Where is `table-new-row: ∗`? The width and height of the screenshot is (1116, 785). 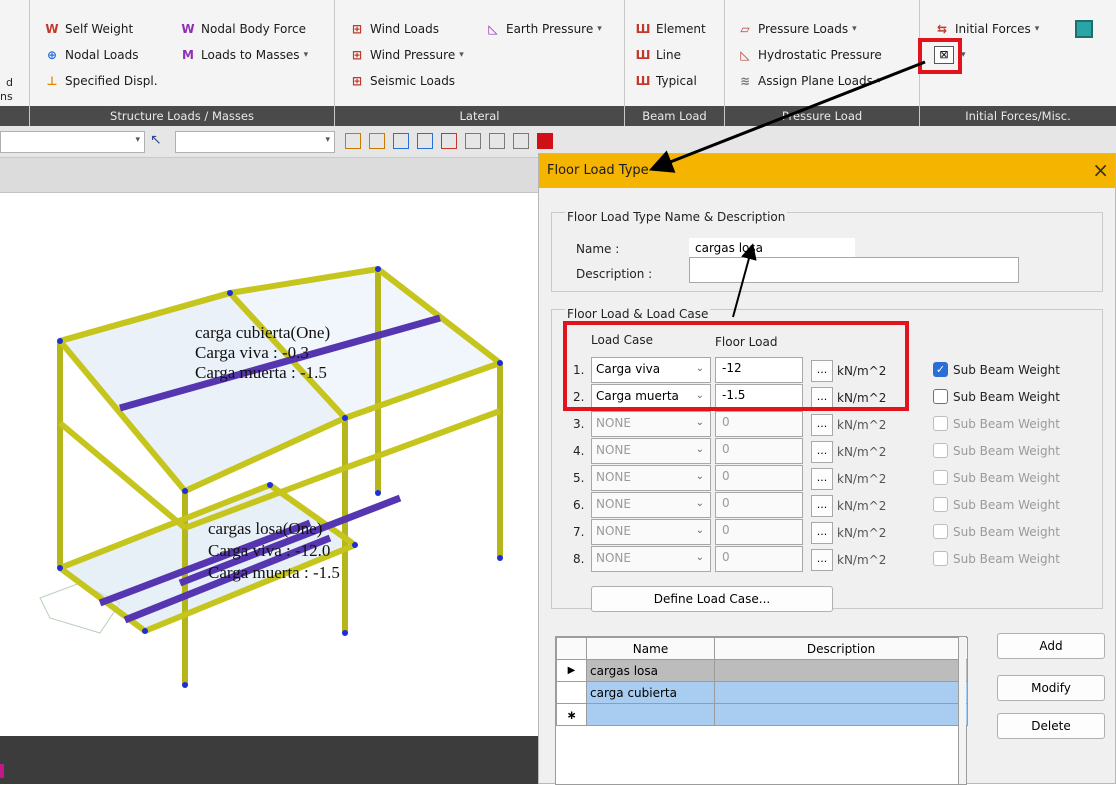 table-new-row: ∗ is located at coordinates (762, 714).